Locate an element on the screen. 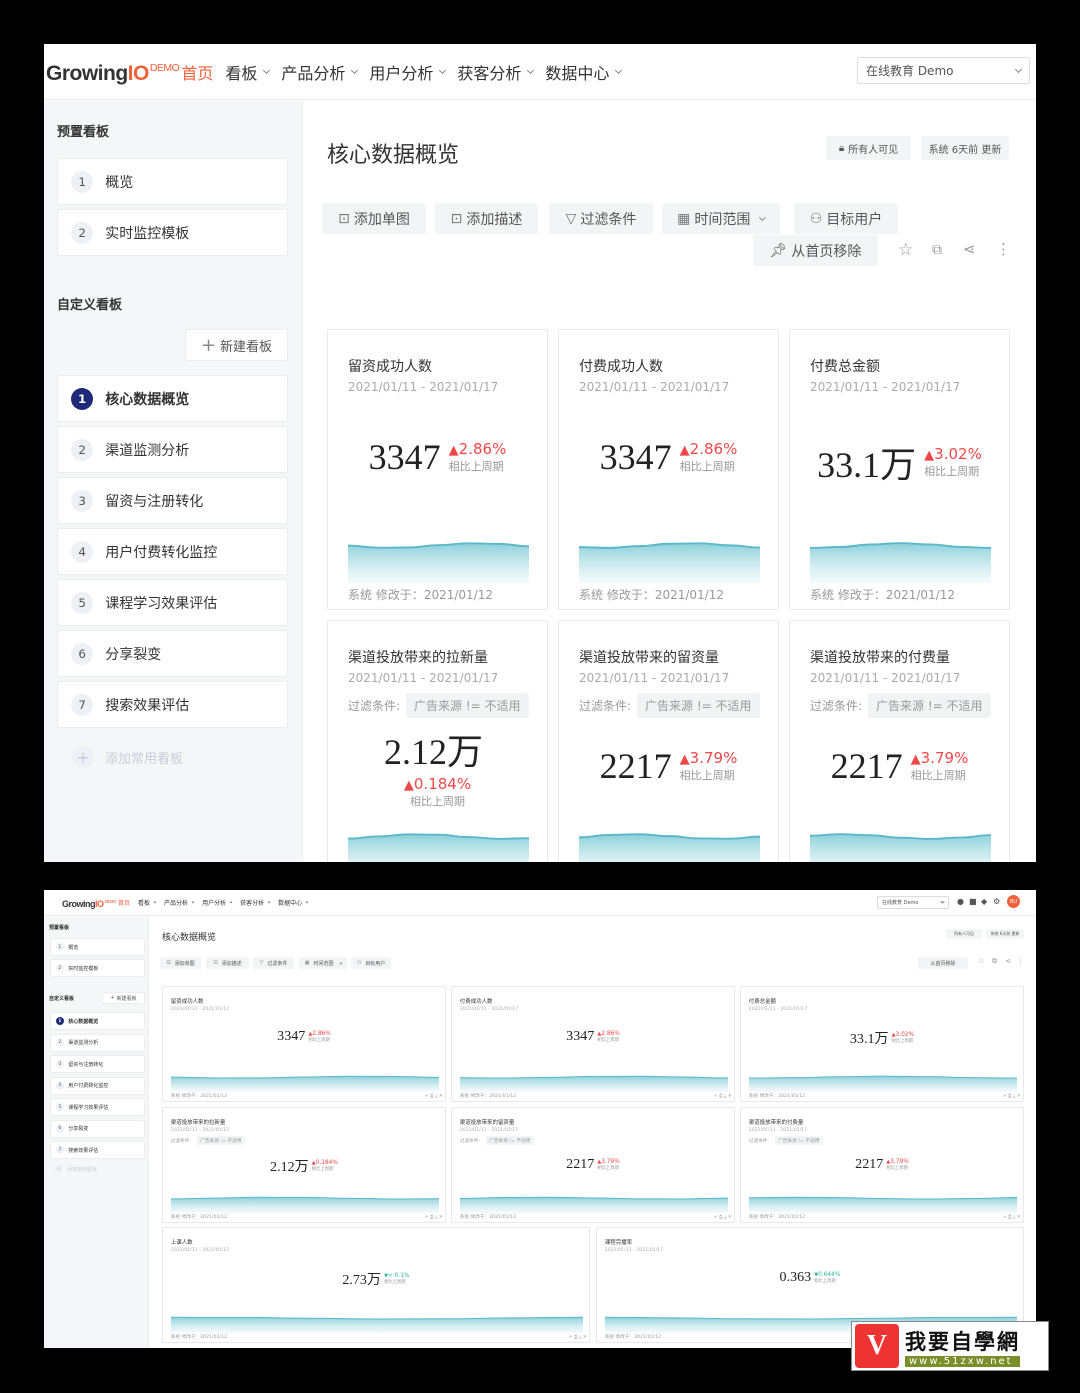  growingio-logo: Growing IO DEMO is located at coordinates (113, 74).